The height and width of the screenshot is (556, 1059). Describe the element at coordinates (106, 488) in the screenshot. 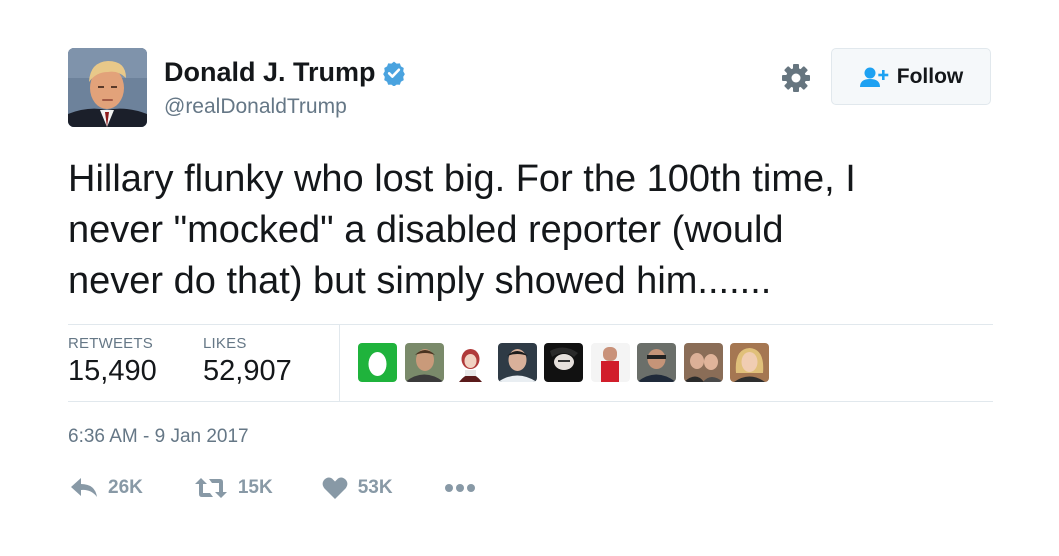

I see `reply-button: 26K` at that location.